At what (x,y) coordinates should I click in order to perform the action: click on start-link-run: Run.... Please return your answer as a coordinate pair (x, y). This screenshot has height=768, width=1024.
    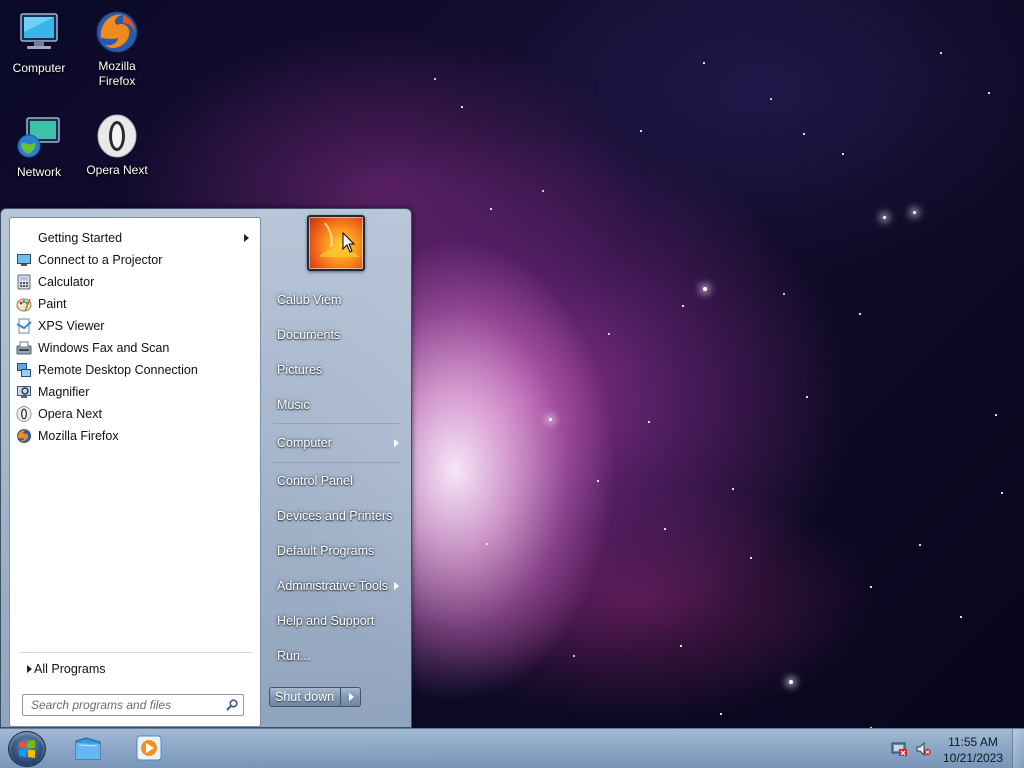
    Looking at the image, I should click on (337, 656).